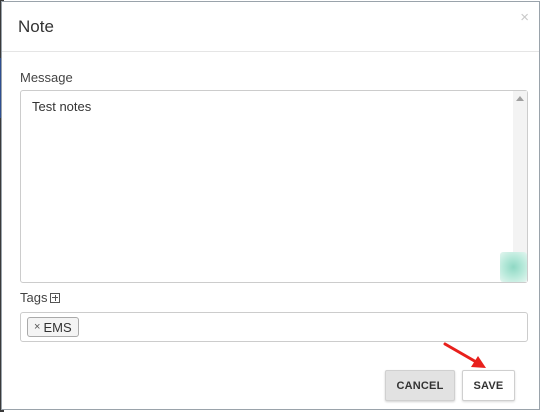 This screenshot has height=412, width=542. I want to click on cancel-button: CANCEL, so click(420, 385).